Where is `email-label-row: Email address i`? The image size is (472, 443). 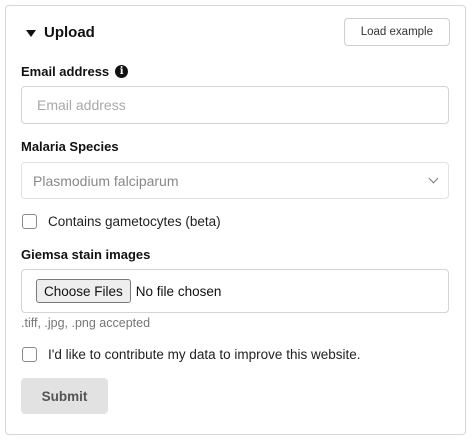
email-label-row: Email address i is located at coordinates (75, 71).